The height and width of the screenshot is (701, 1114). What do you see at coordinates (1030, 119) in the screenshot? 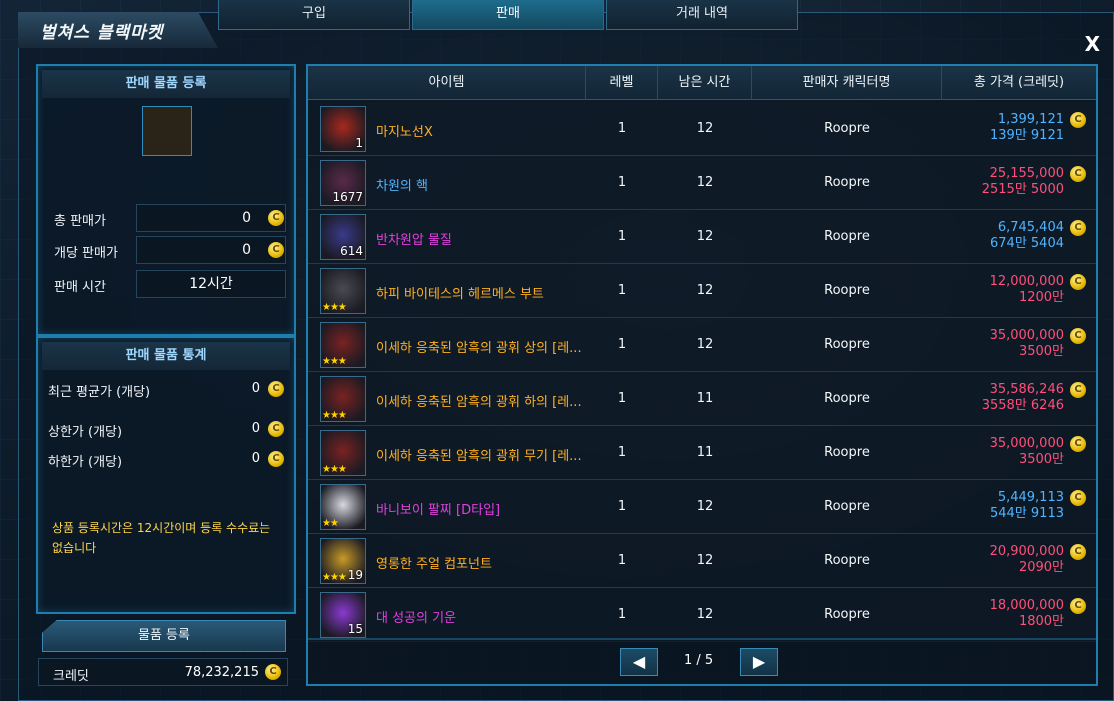
I see `price-numeric: 1,399,121` at bounding box center [1030, 119].